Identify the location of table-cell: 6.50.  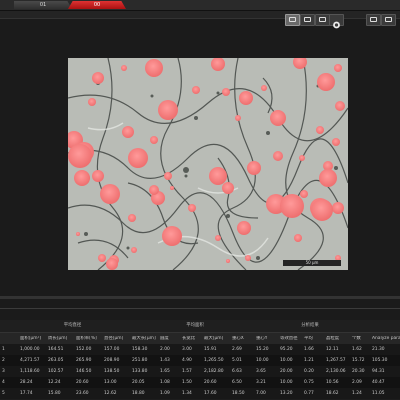
(237, 382).